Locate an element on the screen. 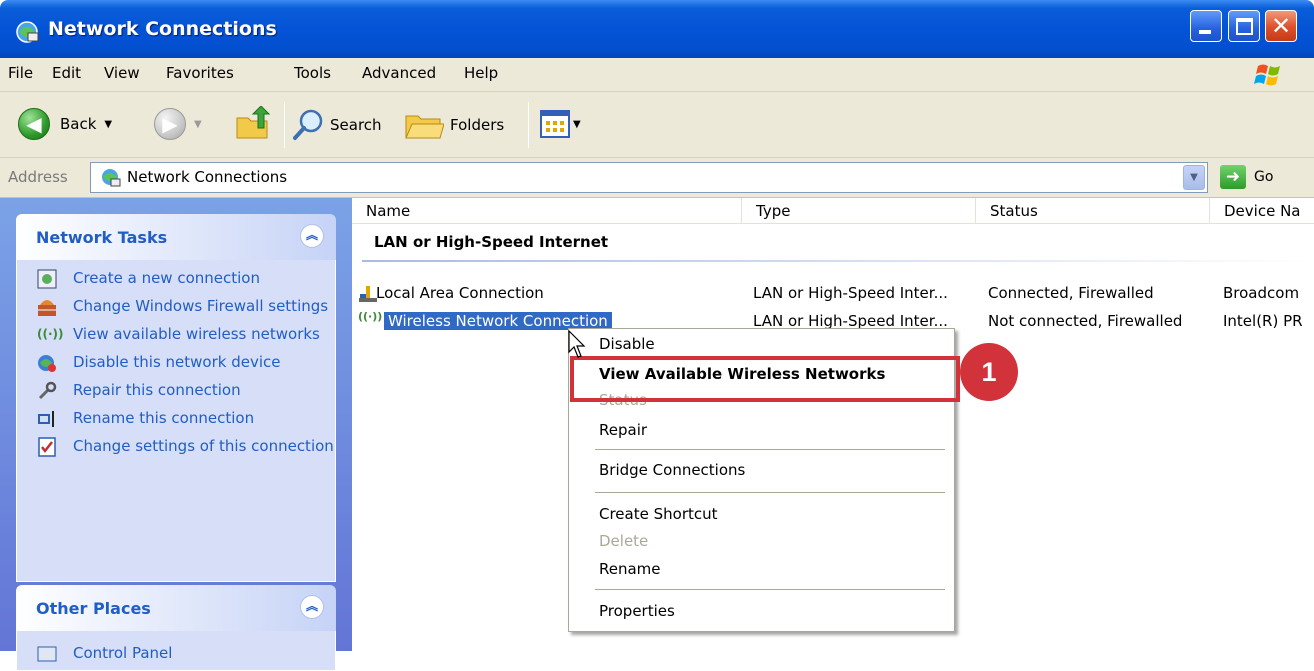  address-dropdown-icon: ▼ is located at coordinates (1194, 177).